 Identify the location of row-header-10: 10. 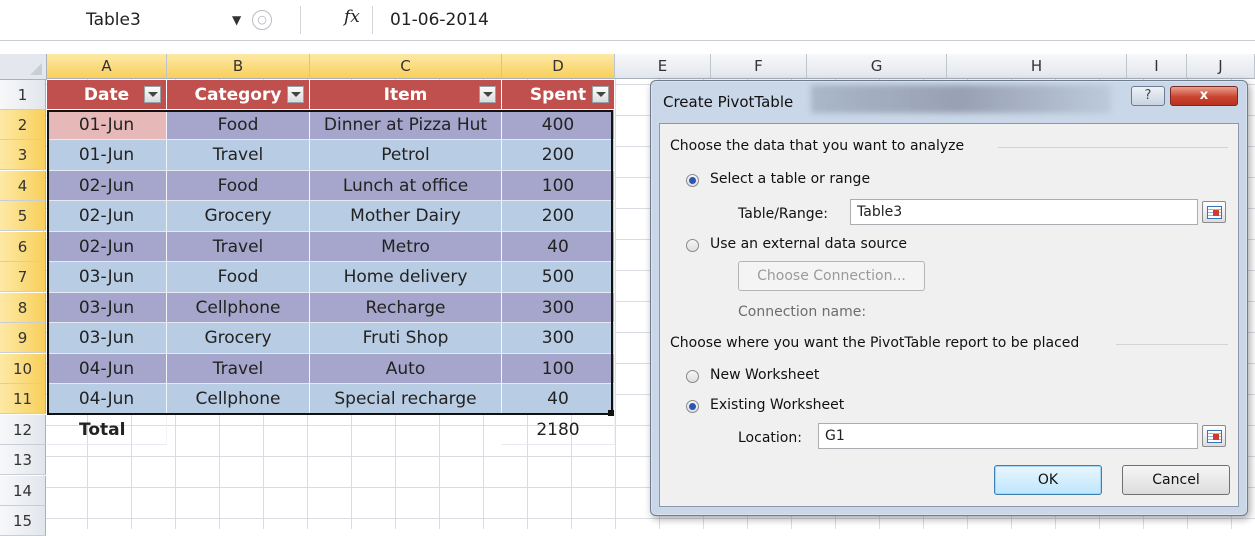
(23, 369).